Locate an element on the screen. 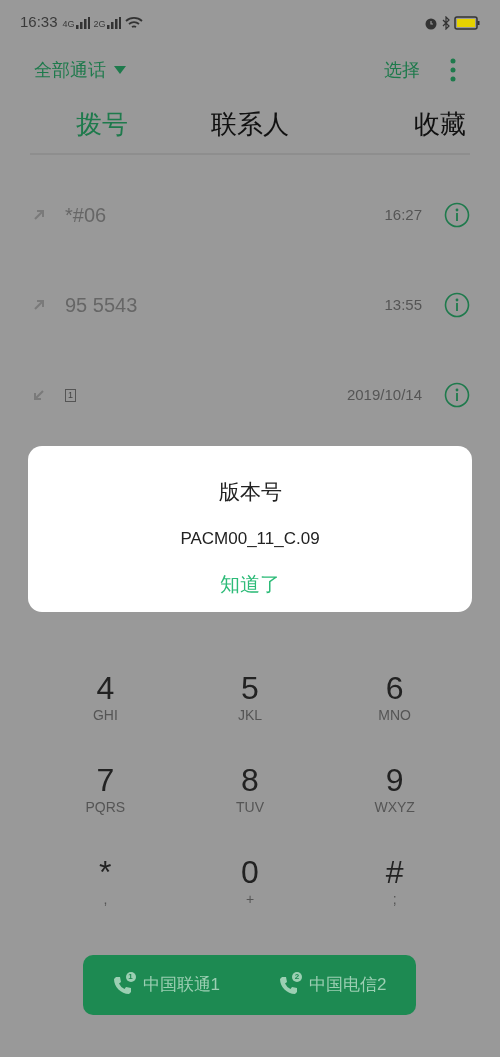  dial-key: 5 JKL is located at coordinates (250, 700).